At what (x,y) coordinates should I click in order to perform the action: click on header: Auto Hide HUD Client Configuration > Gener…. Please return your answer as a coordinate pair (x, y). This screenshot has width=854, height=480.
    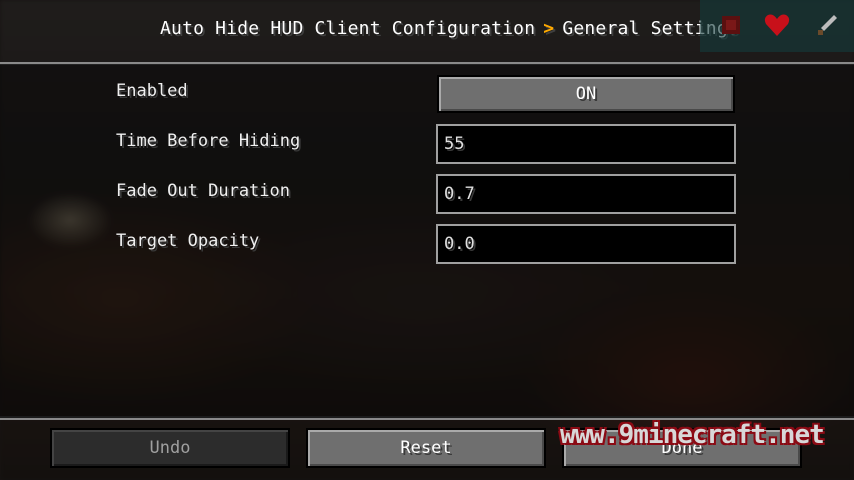
    Looking at the image, I should click on (427, 31).